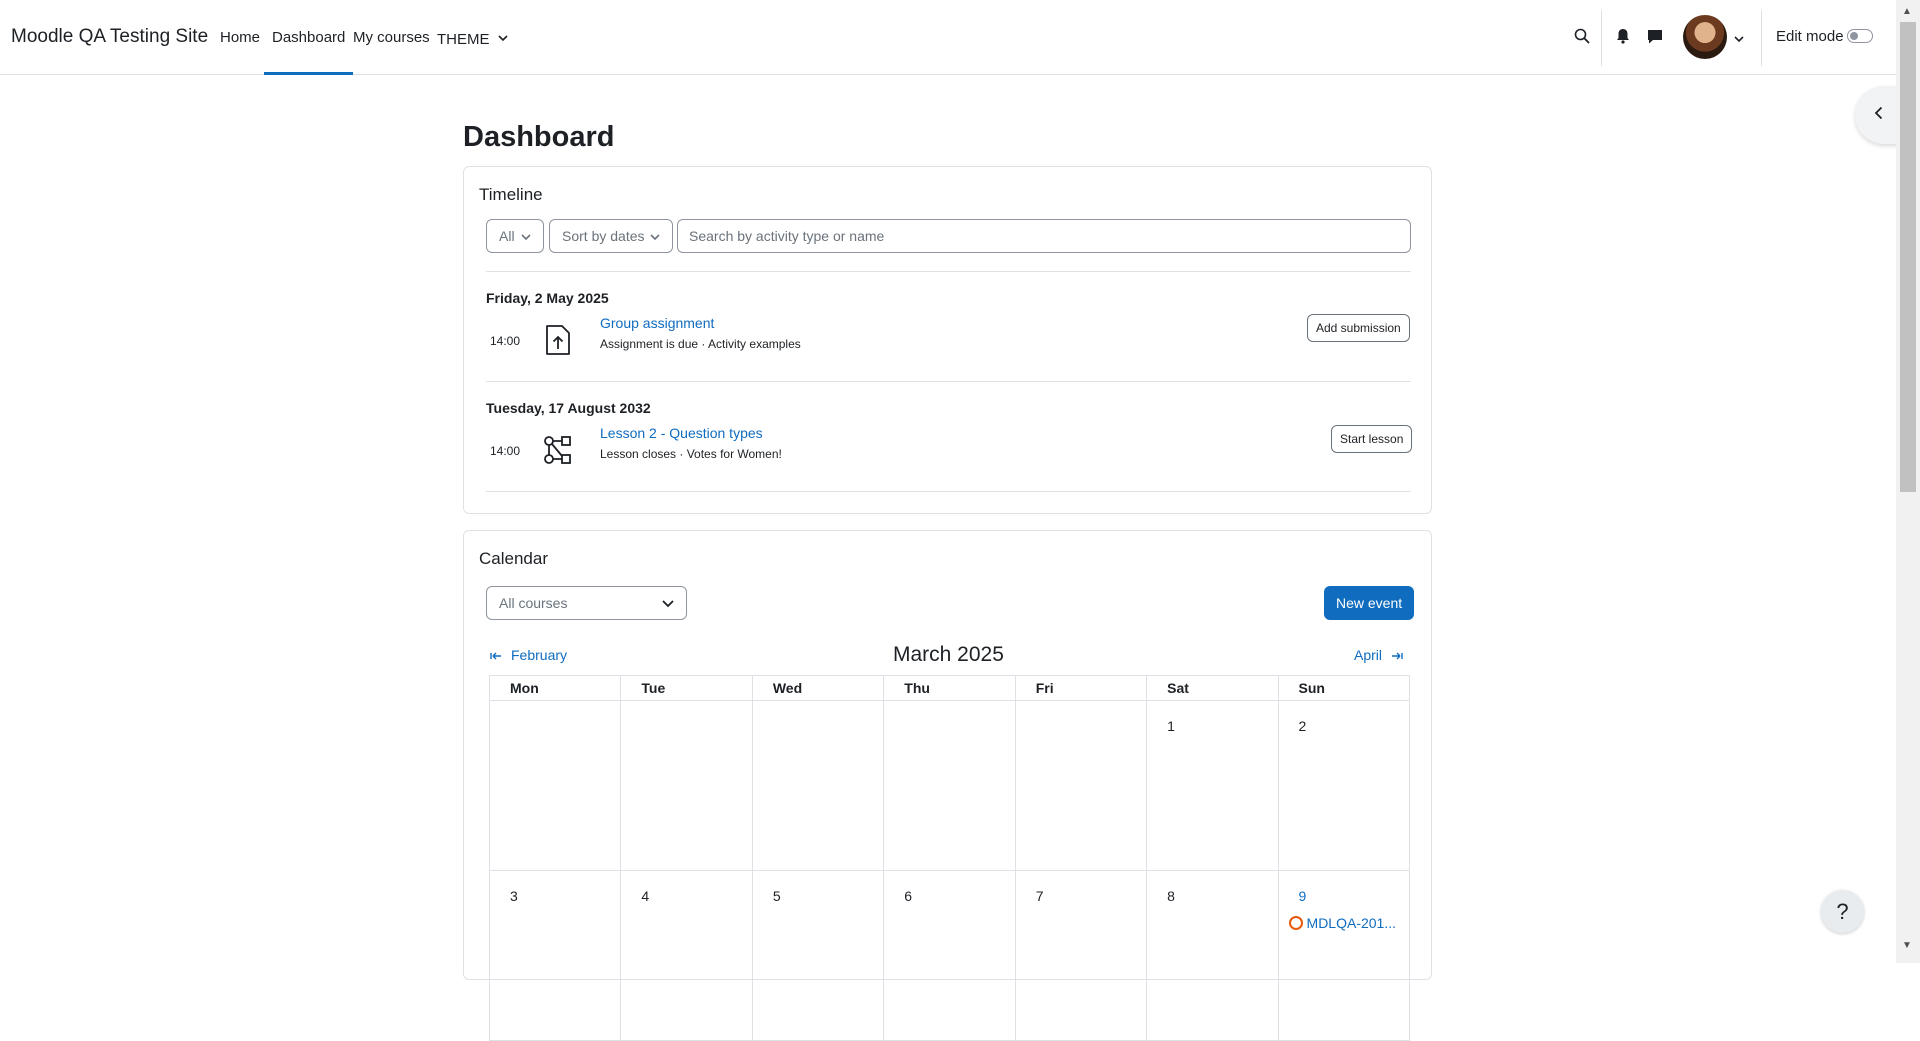  Describe the element at coordinates (1705, 37) in the screenshot. I see `user-avatar` at that location.